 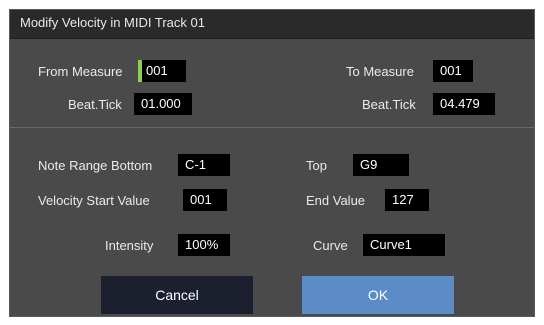 What do you see at coordinates (80, 71) in the screenshot?
I see `from-measure-label: From Measure` at bounding box center [80, 71].